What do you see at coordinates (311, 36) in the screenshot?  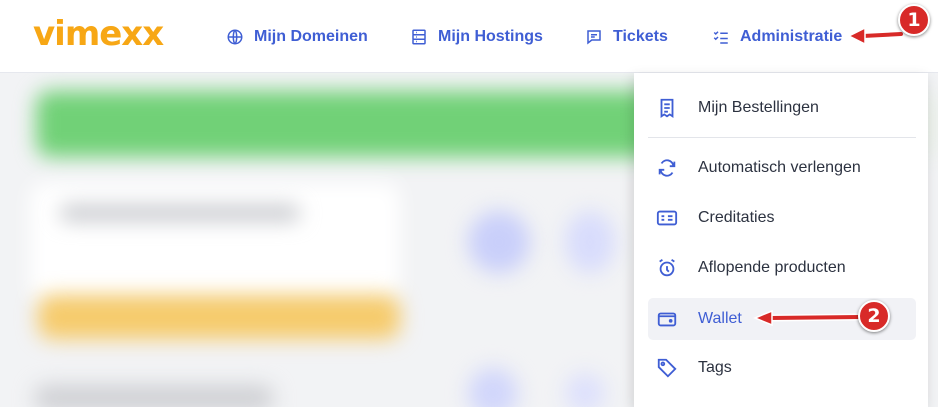 I see `nav-mijn-domeinen-label: Mijn Domeinen` at bounding box center [311, 36].